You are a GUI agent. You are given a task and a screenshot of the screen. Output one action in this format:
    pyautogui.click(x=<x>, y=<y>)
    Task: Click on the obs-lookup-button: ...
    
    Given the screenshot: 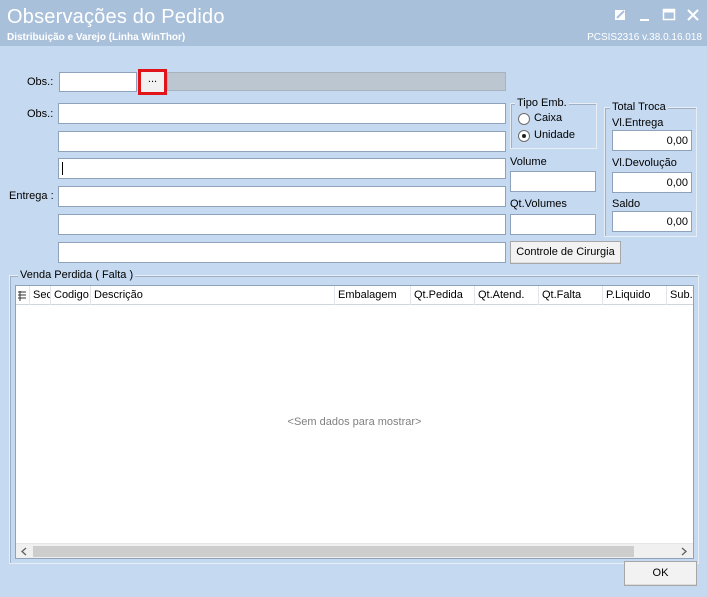 What is the action you would take?
    pyautogui.click(x=152, y=82)
    